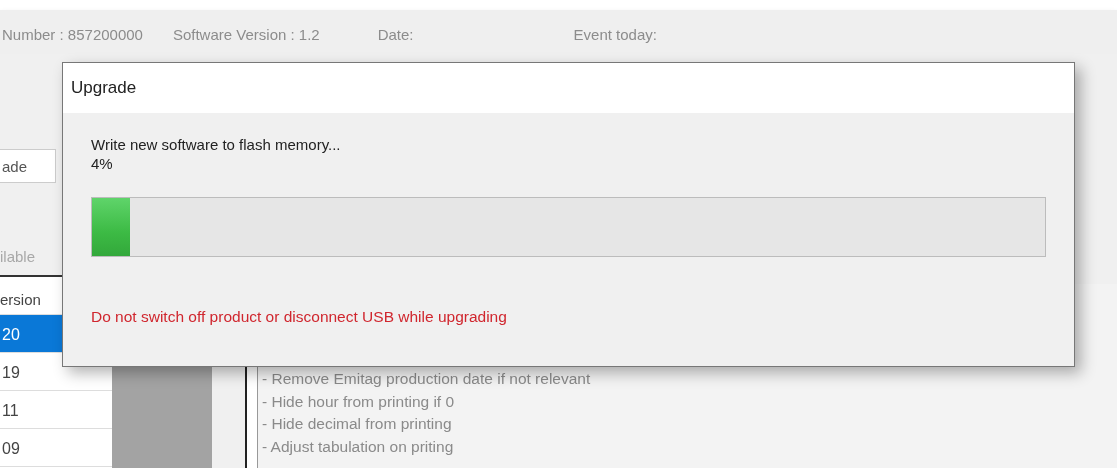  Describe the element at coordinates (18, 257) in the screenshot. I see `section-label: ilable` at that location.